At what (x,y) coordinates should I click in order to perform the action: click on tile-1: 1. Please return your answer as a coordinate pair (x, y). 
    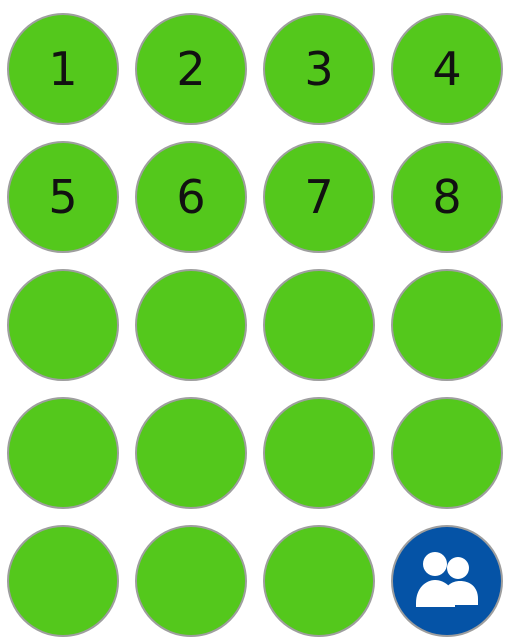
    Looking at the image, I should click on (63, 69).